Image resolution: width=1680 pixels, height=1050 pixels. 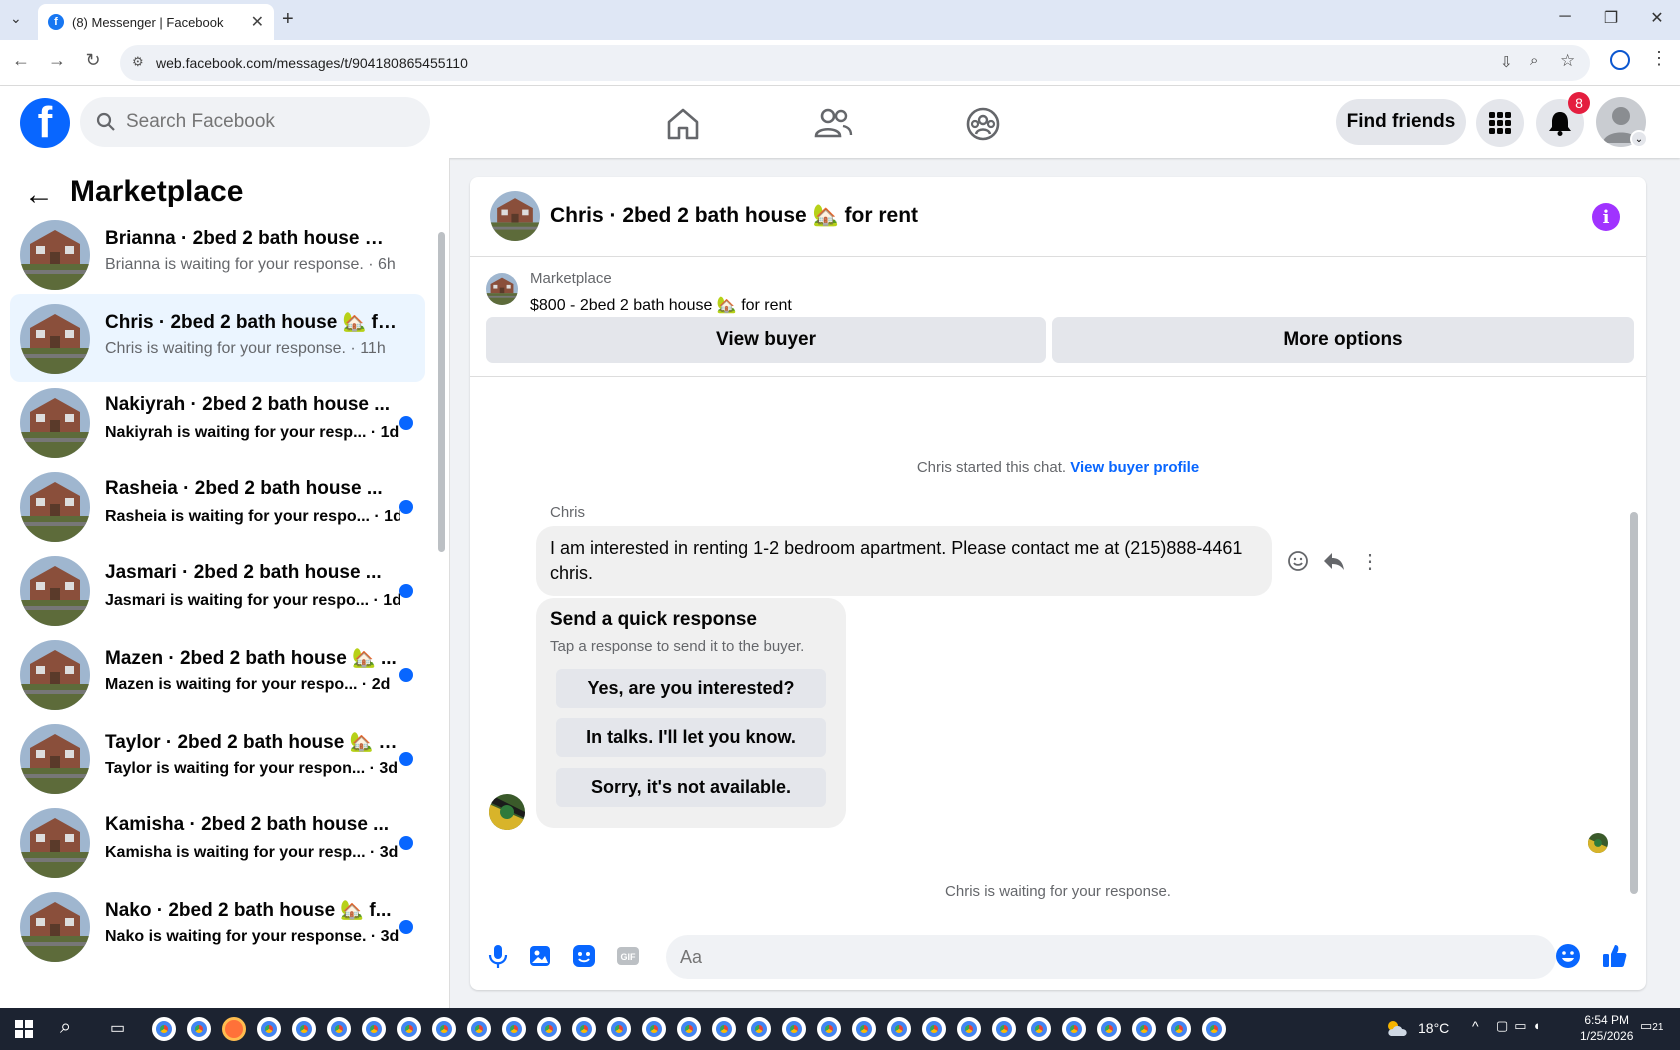 I want to click on microphone-icon, so click(x=498, y=956).